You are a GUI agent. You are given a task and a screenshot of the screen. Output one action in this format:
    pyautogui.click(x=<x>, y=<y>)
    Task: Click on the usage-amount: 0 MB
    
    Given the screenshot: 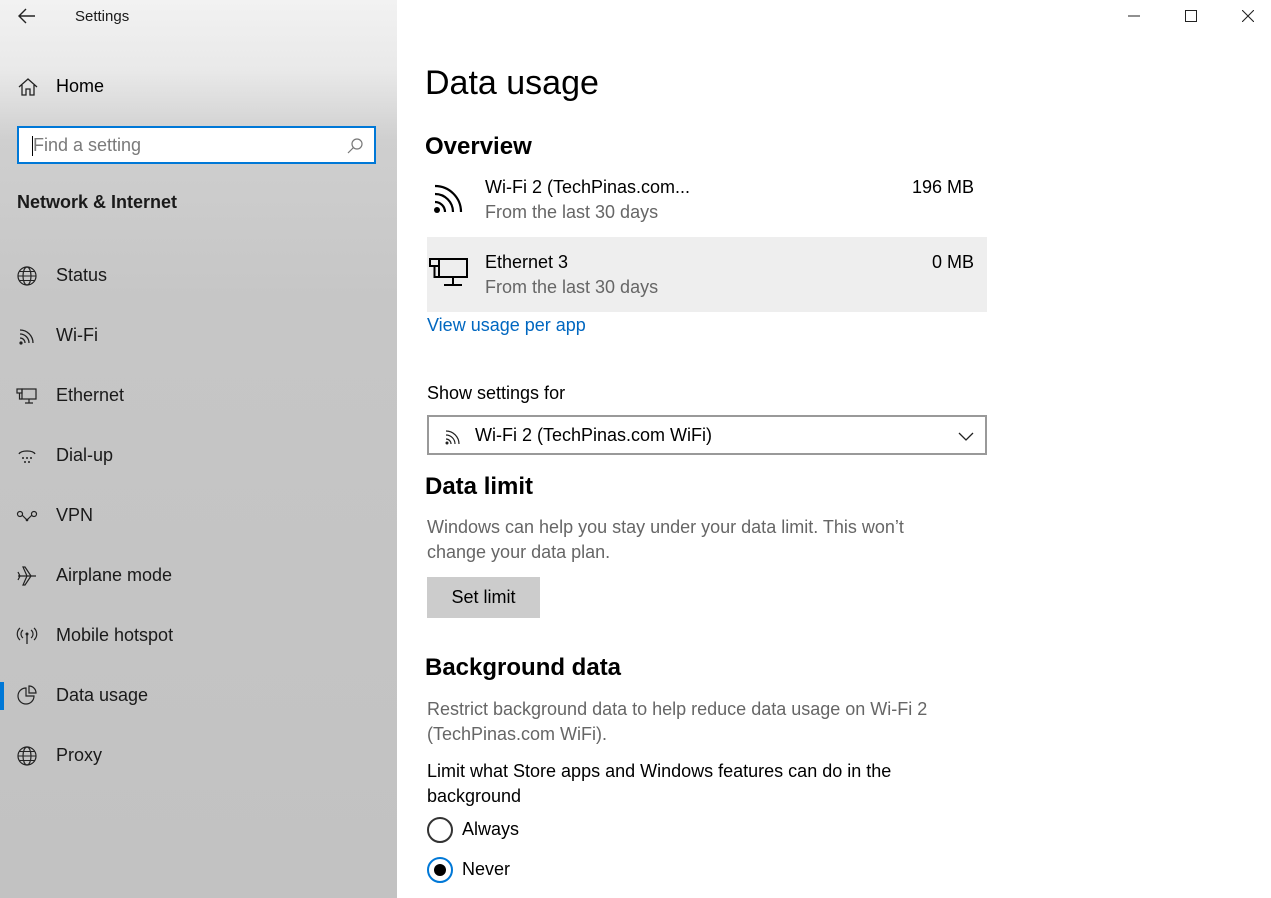 What is the action you would take?
    pyautogui.click(x=952, y=262)
    